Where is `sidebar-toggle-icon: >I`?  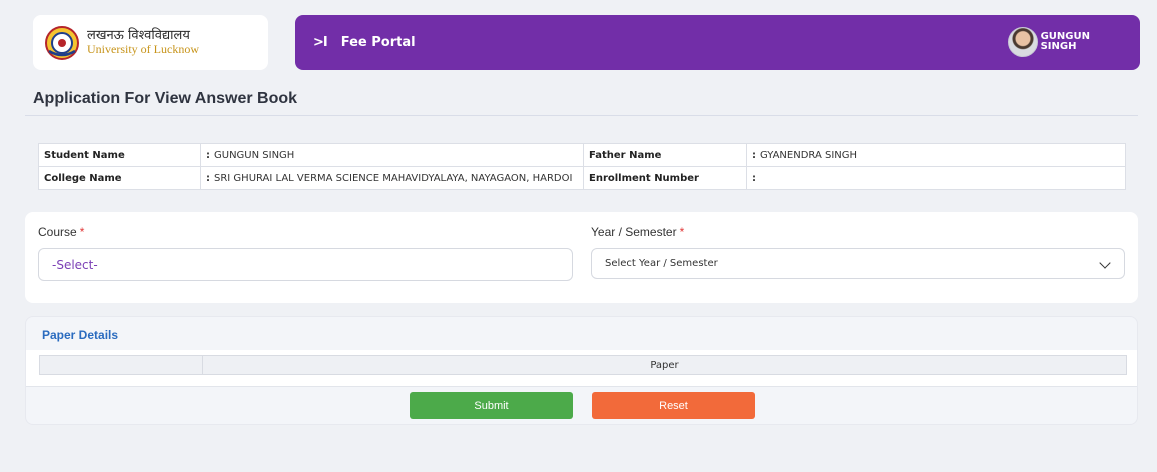
sidebar-toggle-icon: >I is located at coordinates (320, 42).